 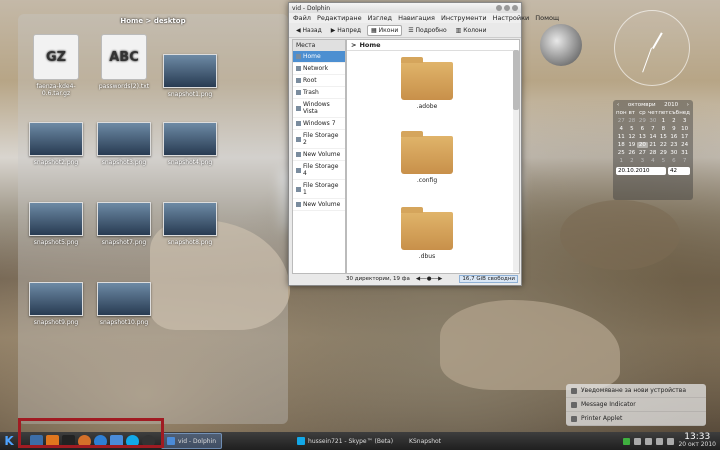 What do you see at coordinates (433, 45) in the screenshot?
I see `breadcrumb: > Home` at bounding box center [433, 45].